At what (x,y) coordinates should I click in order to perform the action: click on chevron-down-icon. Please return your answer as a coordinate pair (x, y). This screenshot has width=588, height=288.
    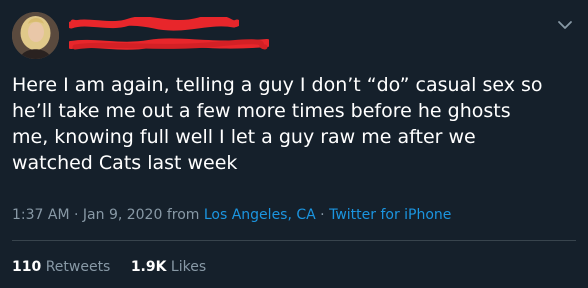
    Looking at the image, I should click on (565, 25).